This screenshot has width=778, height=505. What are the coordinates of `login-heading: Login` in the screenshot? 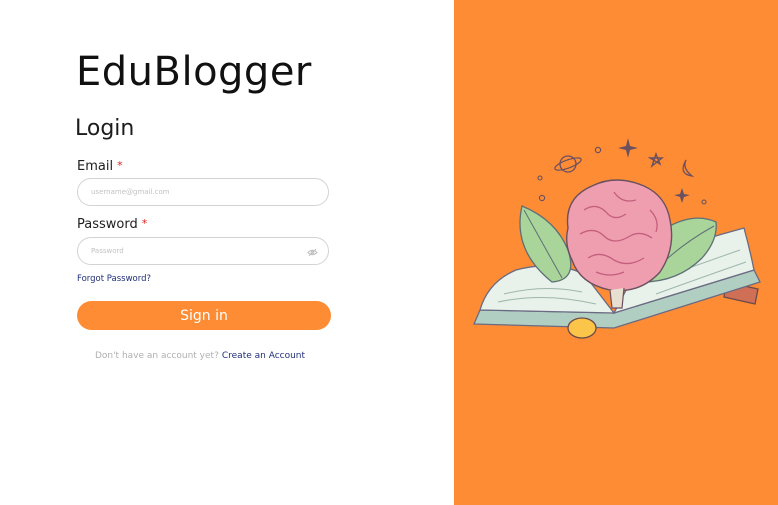 It's located at (105, 128).